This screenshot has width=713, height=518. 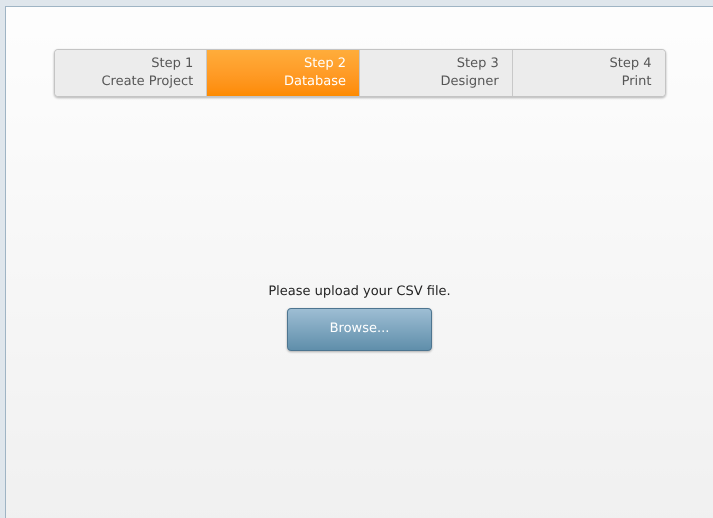 What do you see at coordinates (588, 73) in the screenshot?
I see `step-tab: Step 4 Print` at bounding box center [588, 73].